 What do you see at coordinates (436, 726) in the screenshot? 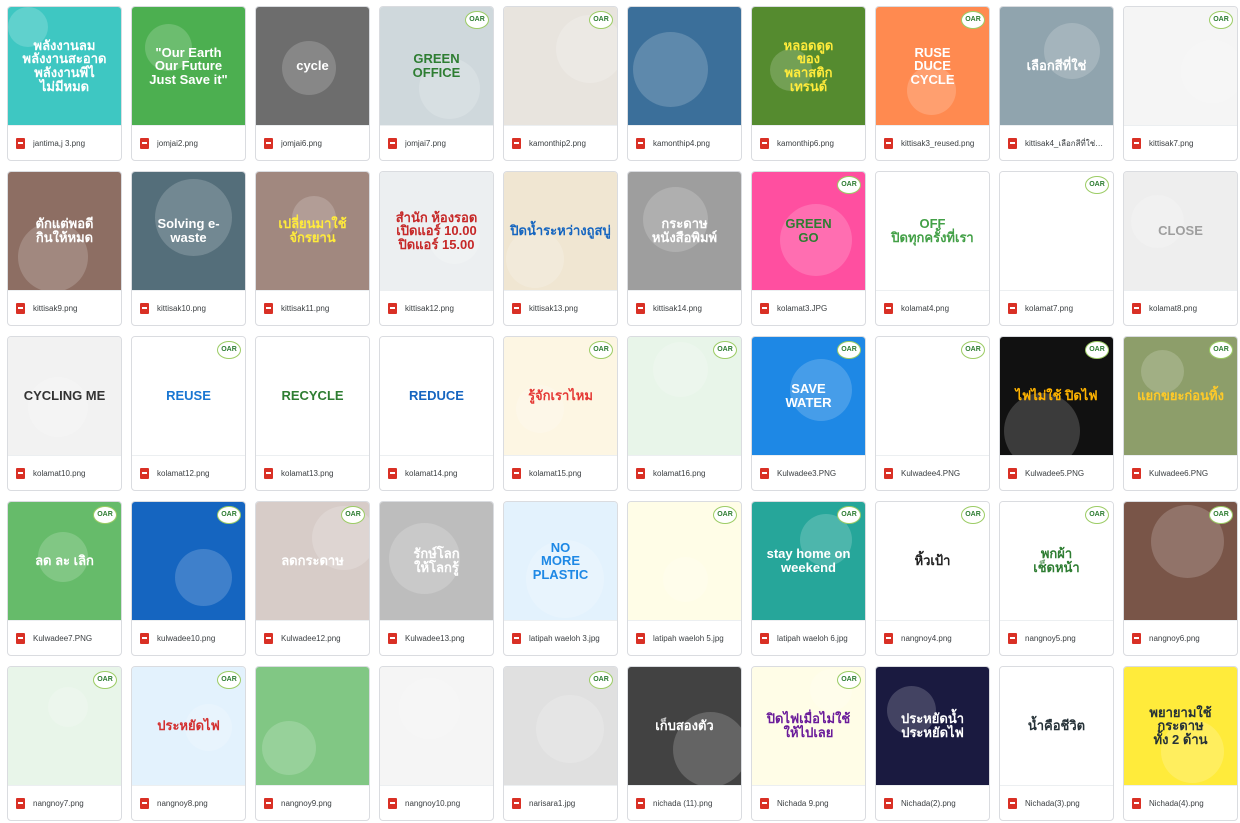
I see `file-thumbnail` at bounding box center [436, 726].